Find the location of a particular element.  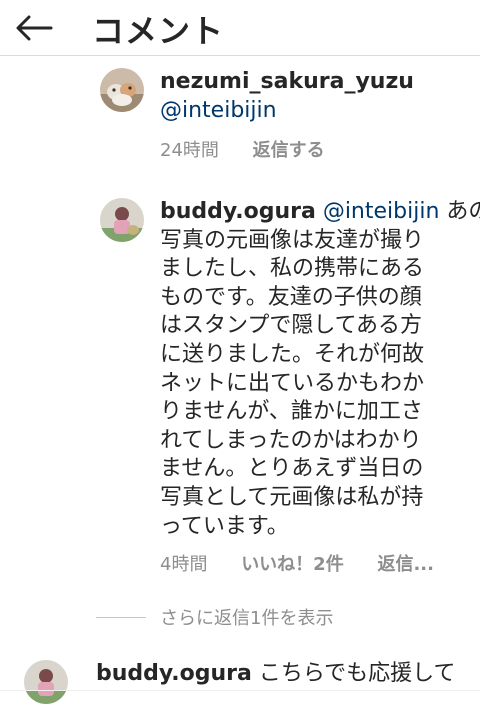

view-more-replies-button: さらに返信1件を表示 is located at coordinates (214, 617).